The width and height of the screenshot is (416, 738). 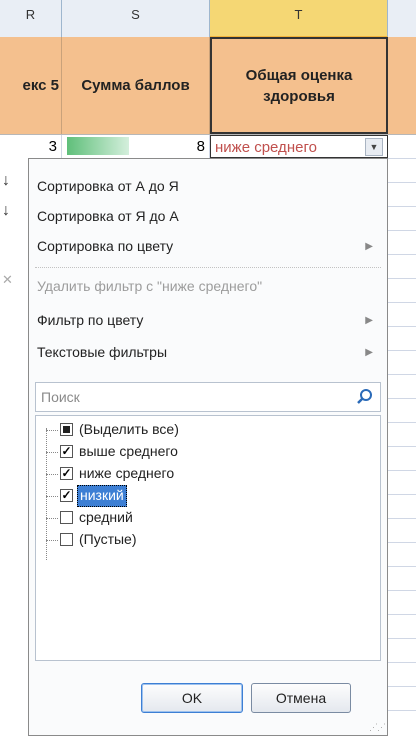 I want to click on data-row: 3 8 ниже среднего ▼, so click(x=208, y=147).